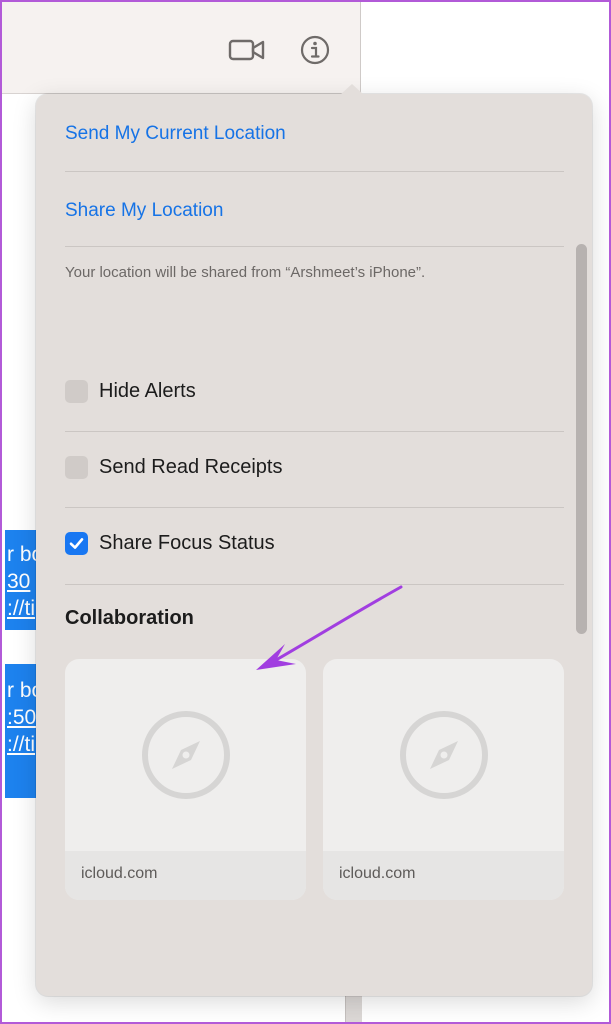 The width and height of the screenshot is (611, 1024). Describe the element at coordinates (191, 467) in the screenshot. I see `send-read-receipts-label: Send Read Receipts` at that location.